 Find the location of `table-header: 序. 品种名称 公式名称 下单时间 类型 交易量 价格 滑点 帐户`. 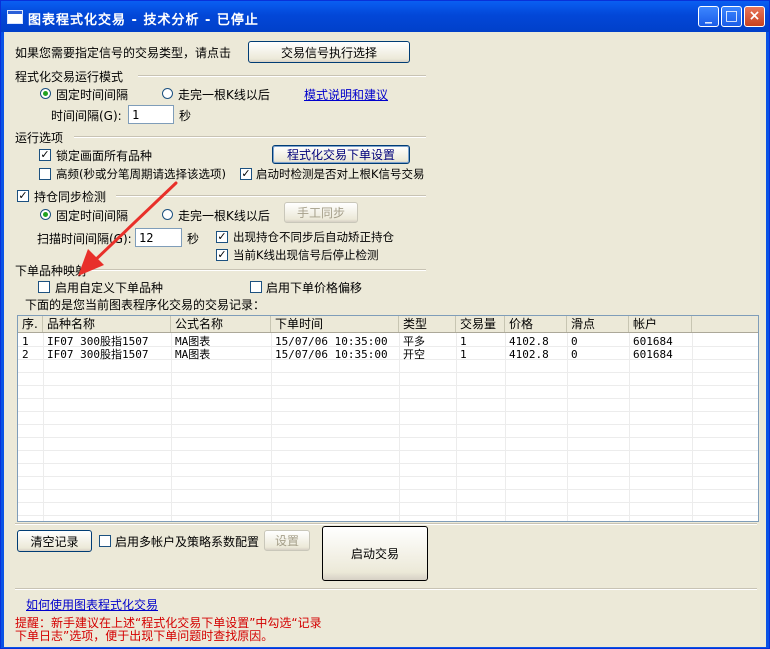

table-header: 序. 品种名称 公式名称 下单时间 类型 交易量 价格 滑点 帐户 is located at coordinates (388, 324).